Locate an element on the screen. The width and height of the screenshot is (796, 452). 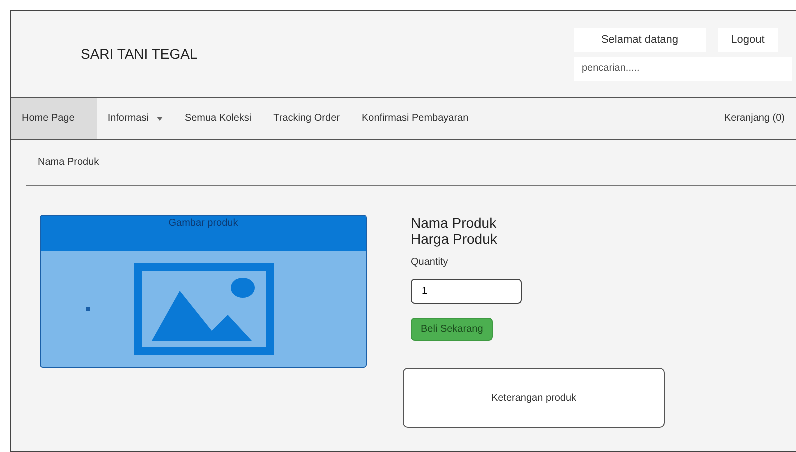
product-price: Harga Produk is located at coordinates (454, 239).